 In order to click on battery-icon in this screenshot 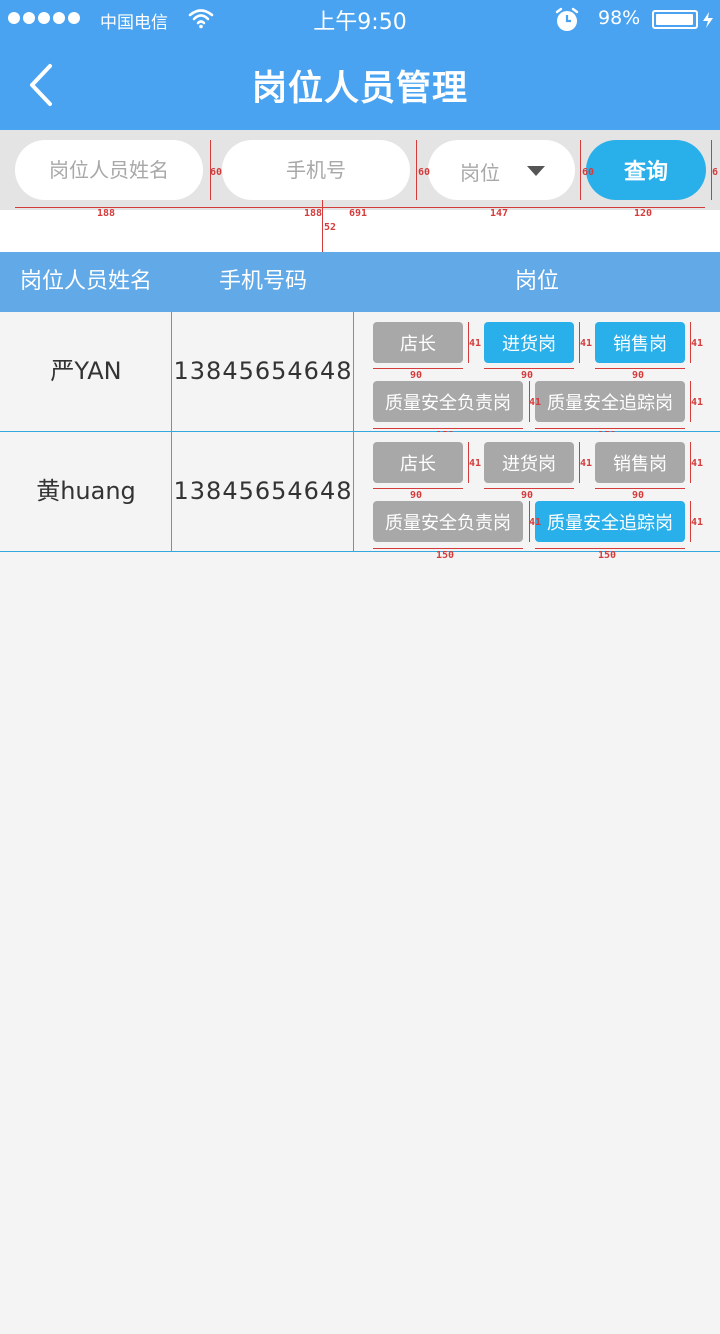, I will do `click(675, 19)`.